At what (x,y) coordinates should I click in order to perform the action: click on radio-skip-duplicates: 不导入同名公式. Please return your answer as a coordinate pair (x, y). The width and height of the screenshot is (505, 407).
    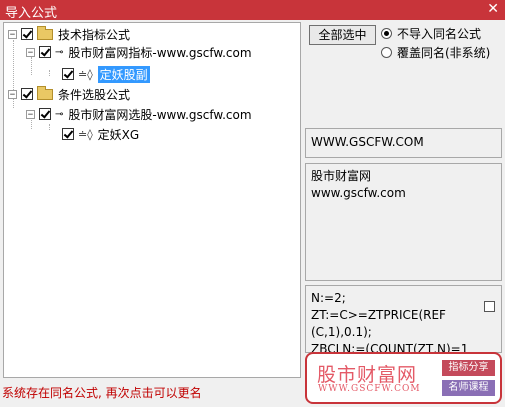
    Looking at the image, I should click on (431, 33).